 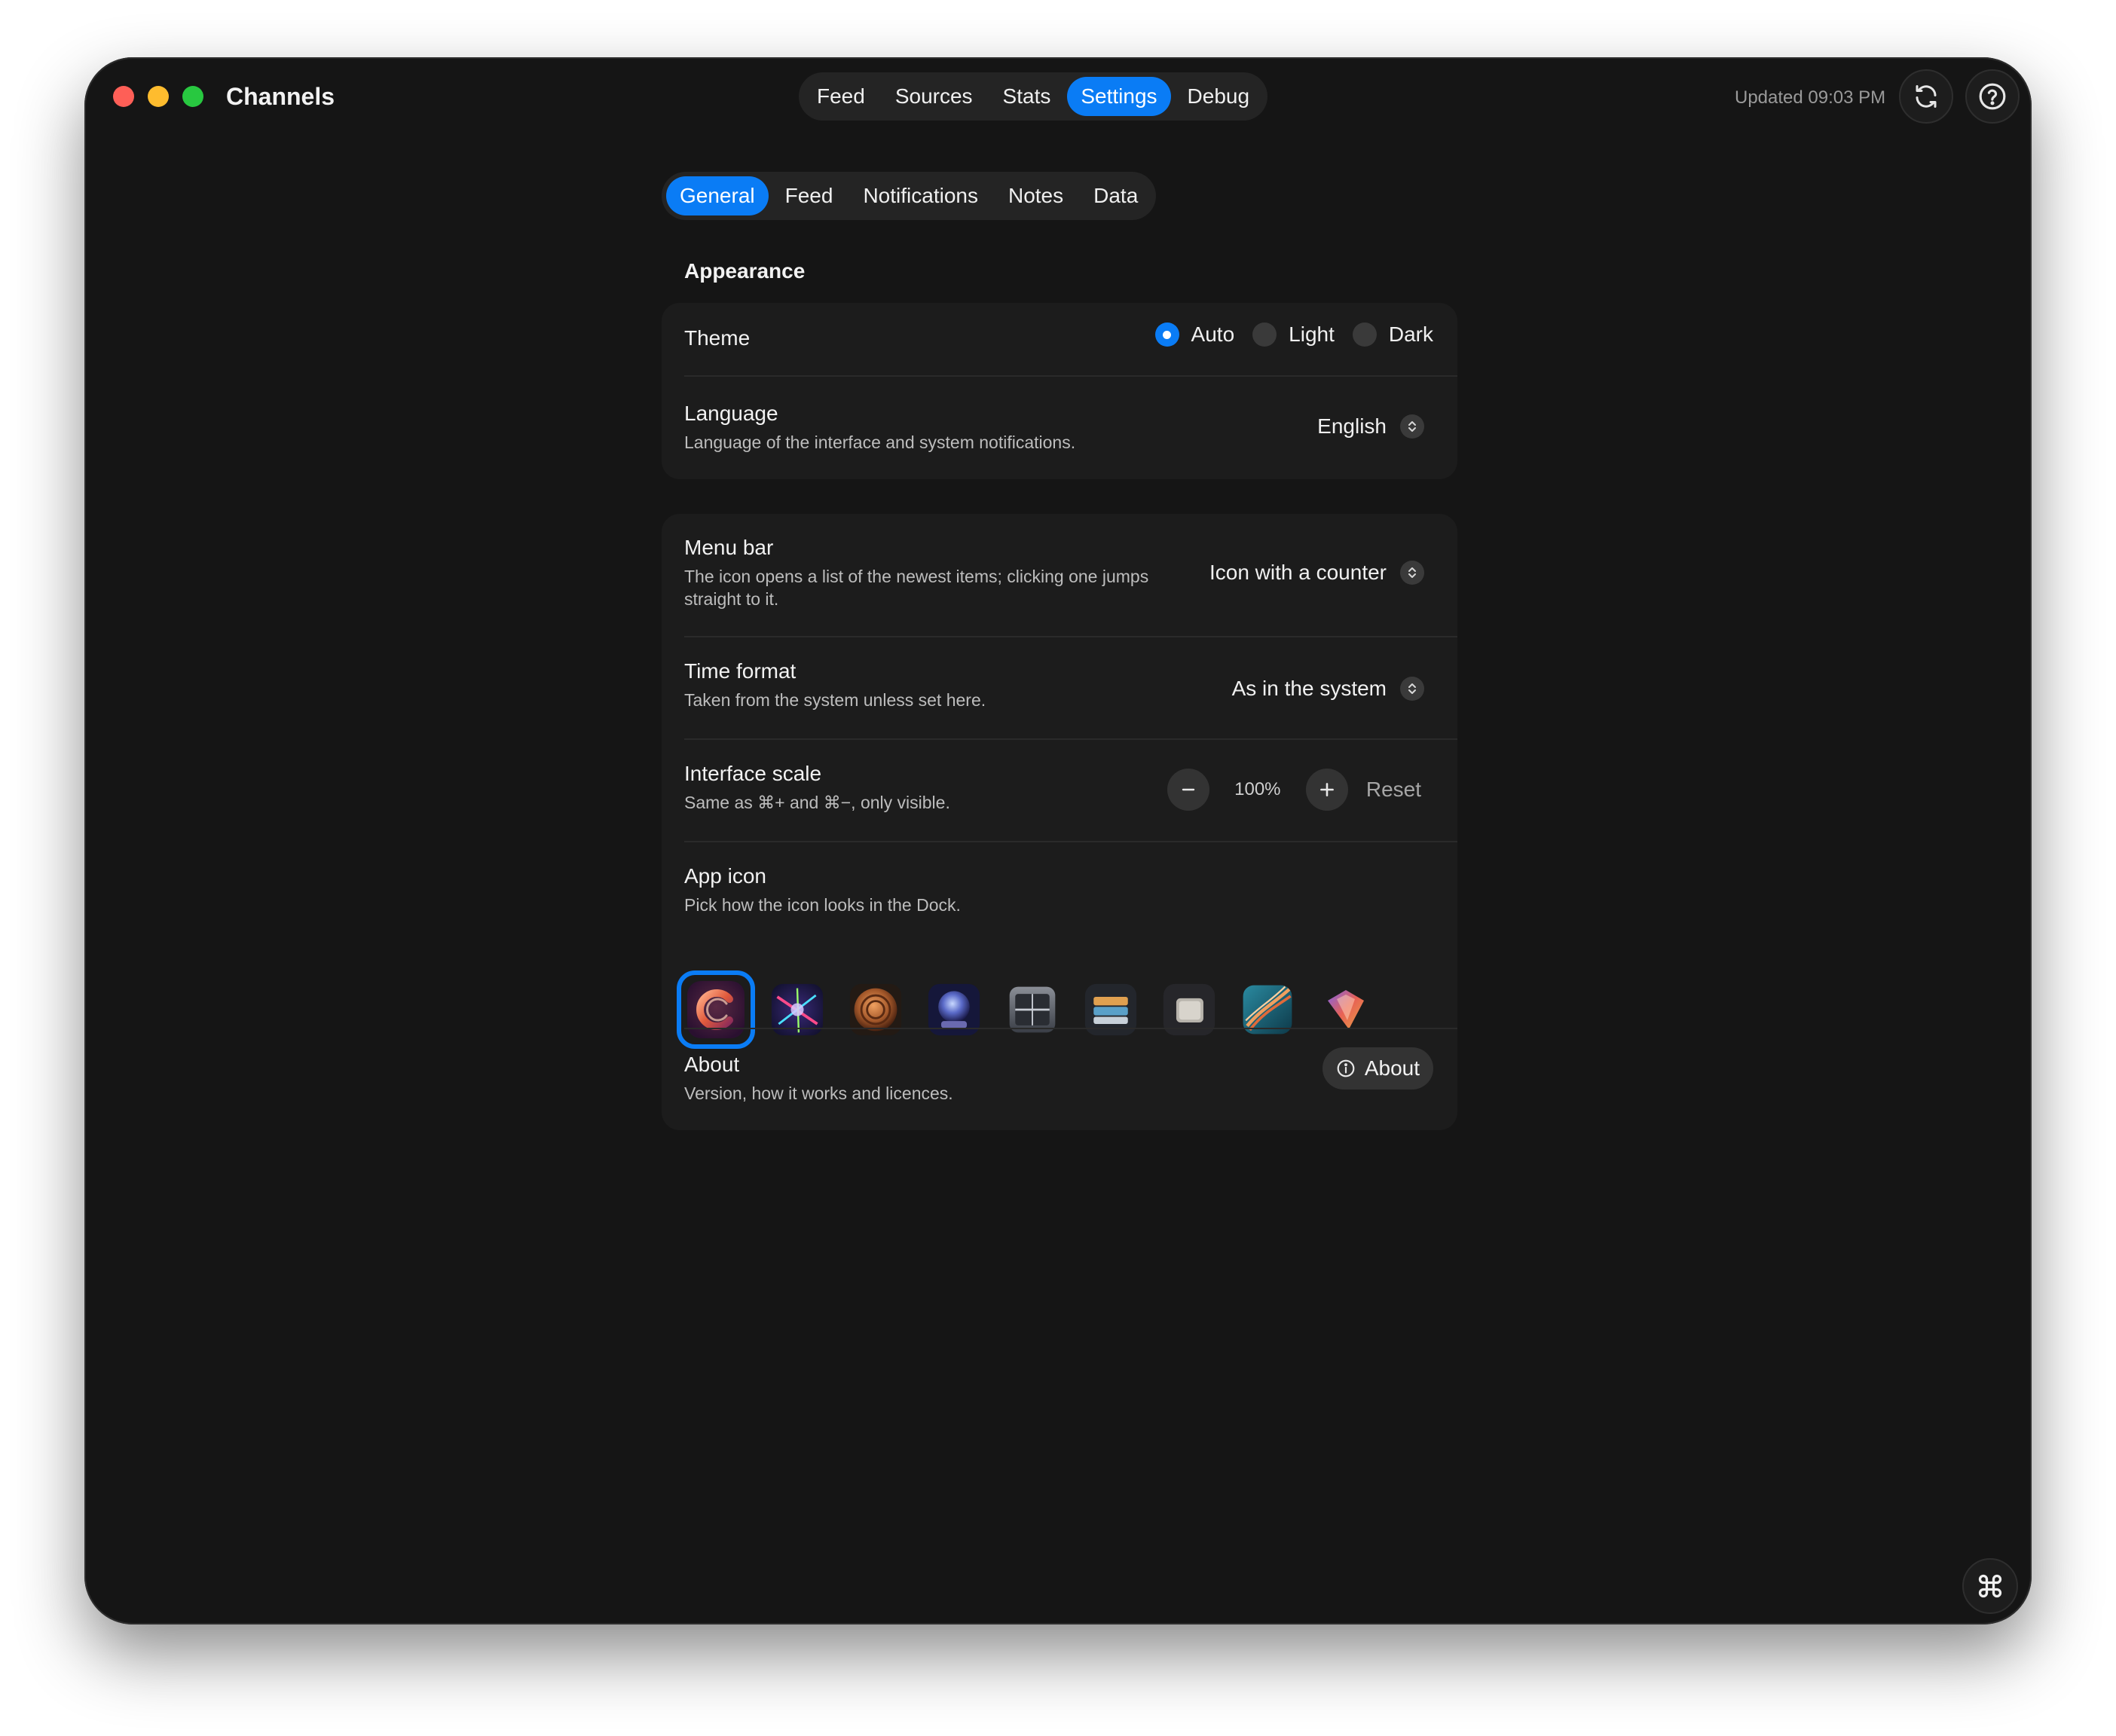 I want to click on tab-notifications: Notifications, so click(x=920, y=195).